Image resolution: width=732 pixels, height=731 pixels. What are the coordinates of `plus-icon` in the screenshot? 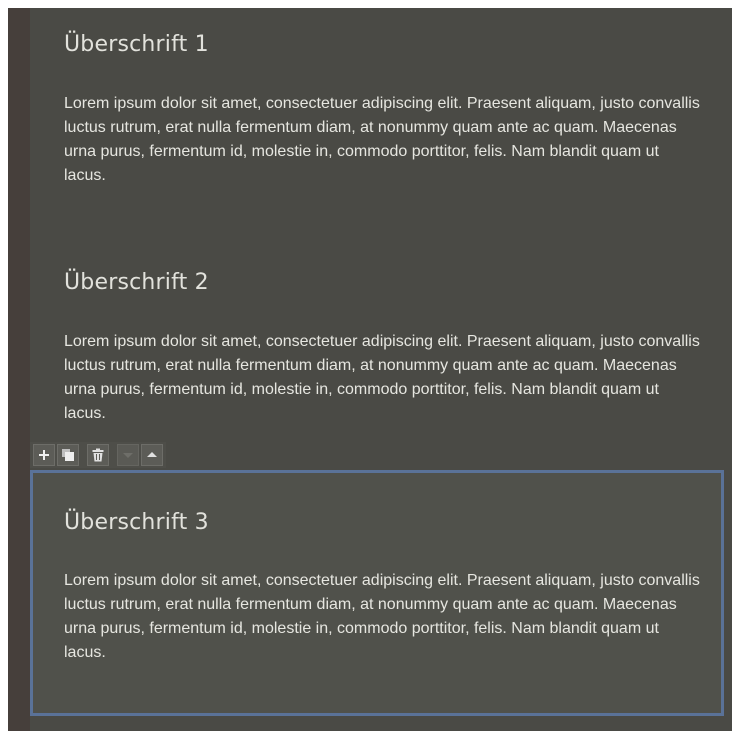 It's located at (44, 455).